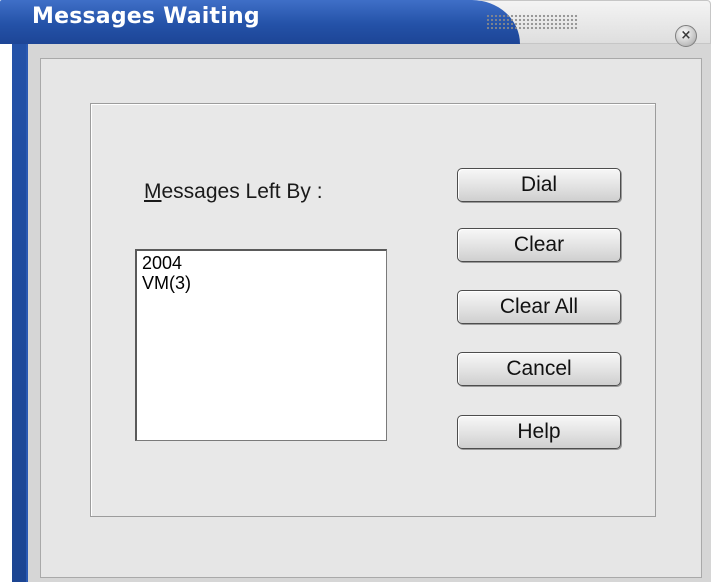 The height and width of the screenshot is (582, 711). What do you see at coordinates (532, 22) in the screenshot?
I see `dotted-grip-icon` at bounding box center [532, 22].